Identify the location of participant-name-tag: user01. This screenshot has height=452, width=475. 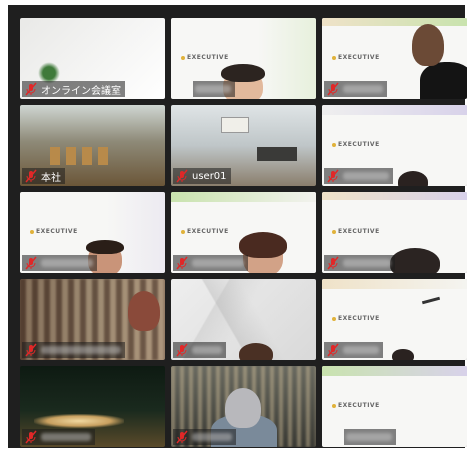
(202, 176).